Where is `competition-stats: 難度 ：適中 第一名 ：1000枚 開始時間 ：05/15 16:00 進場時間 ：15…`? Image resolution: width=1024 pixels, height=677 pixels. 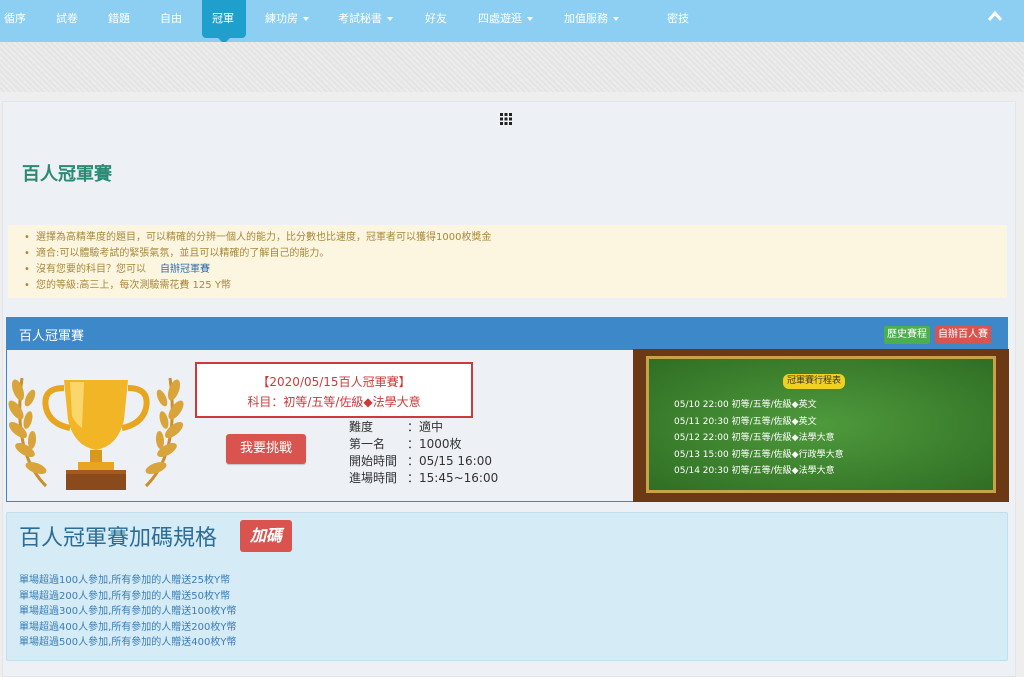 competition-stats: 難度 ：適中 第一名 ：1000枚 開始時間 ：05/15 16:00 進場時間 ：15… is located at coordinates (423, 453).